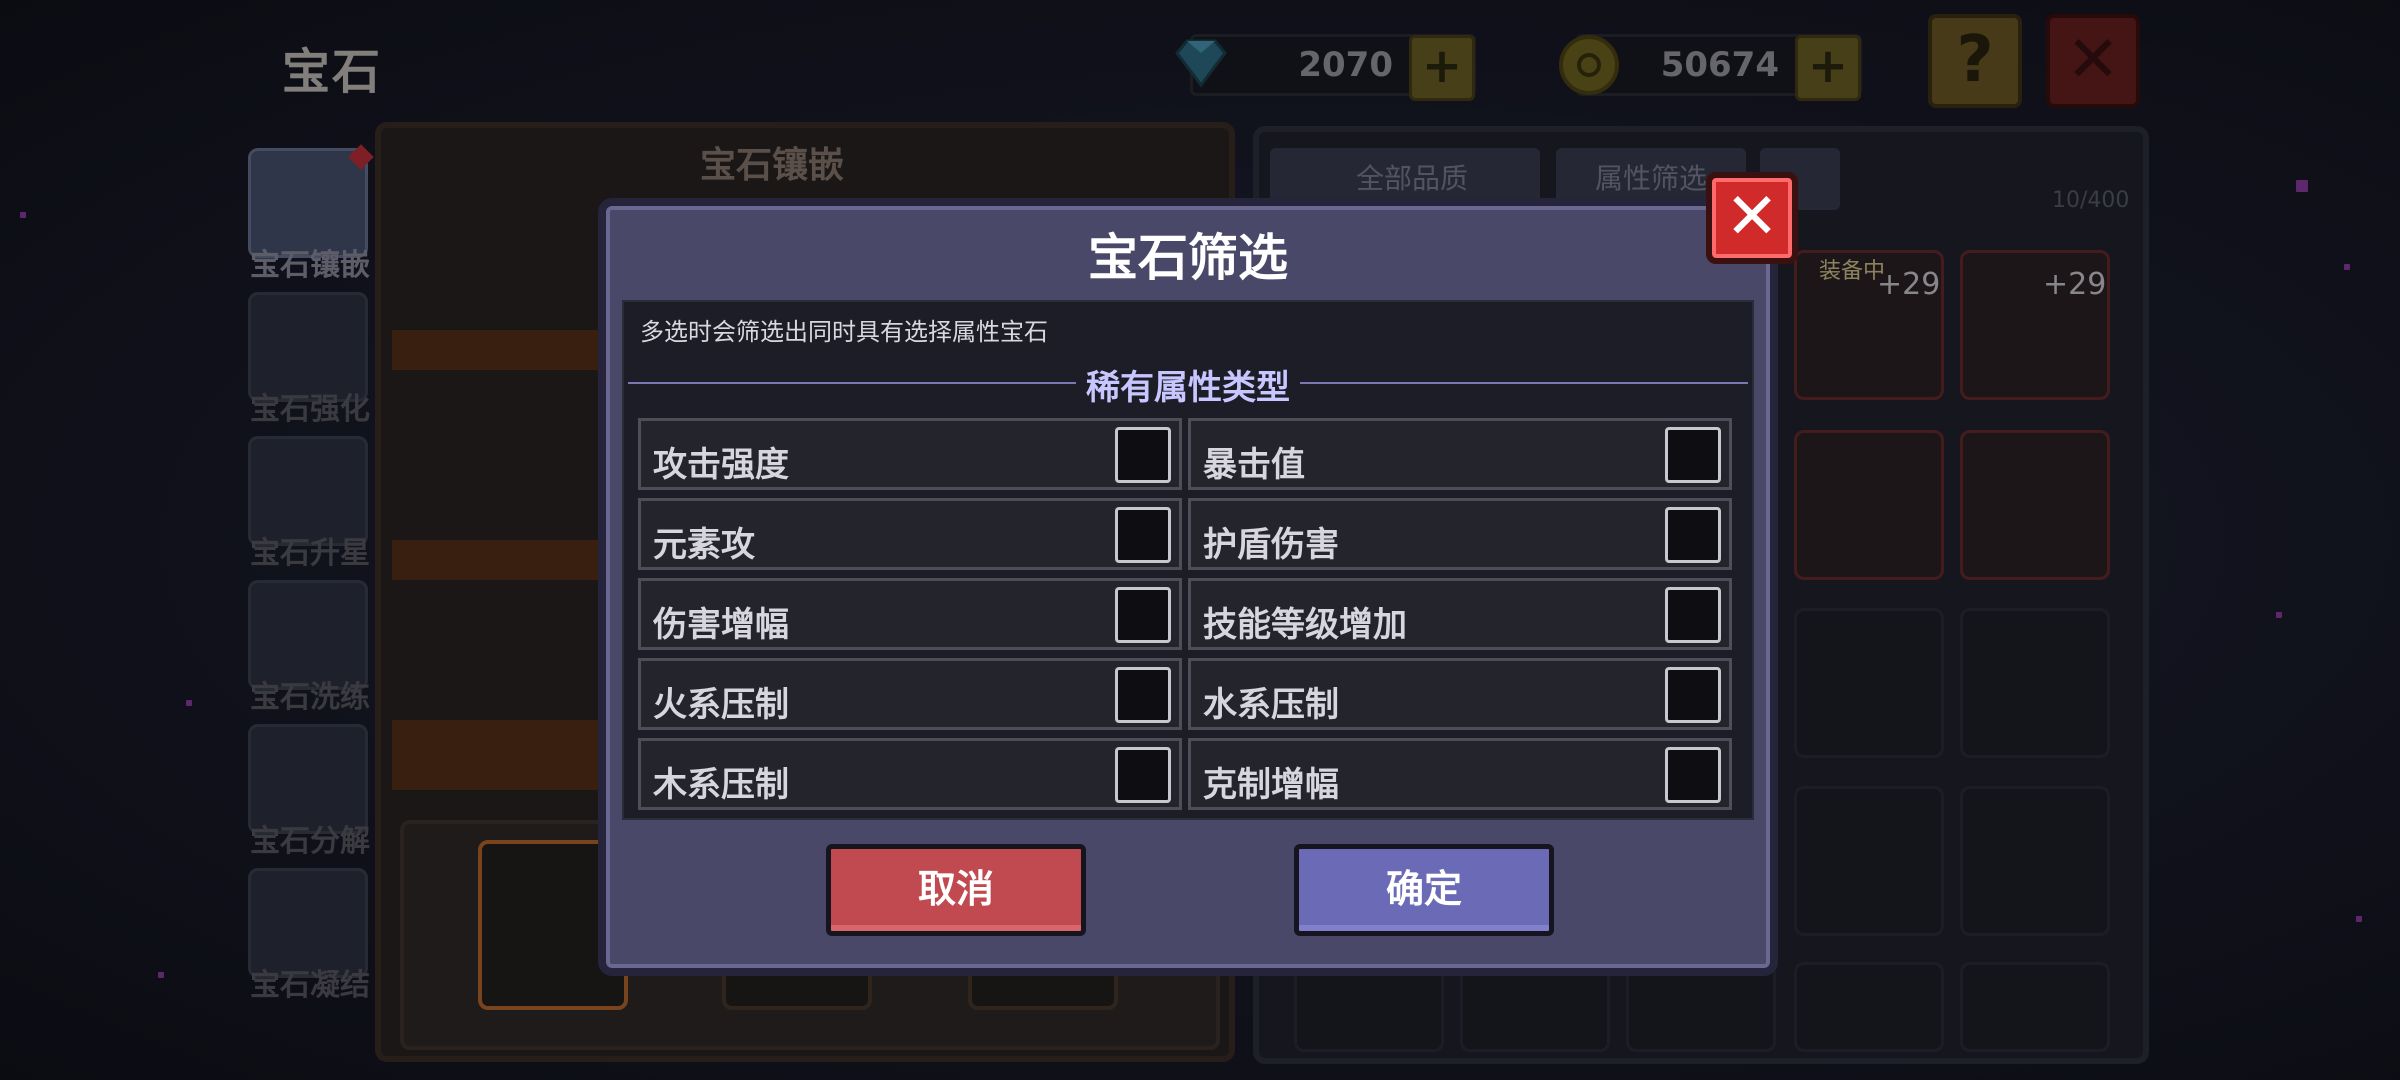 This screenshot has height=1080, width=2400. Describe the element at coordinates (910, 694) in the screenshot. I see `filter-option-fire-suppression: 火系压制` at that location.